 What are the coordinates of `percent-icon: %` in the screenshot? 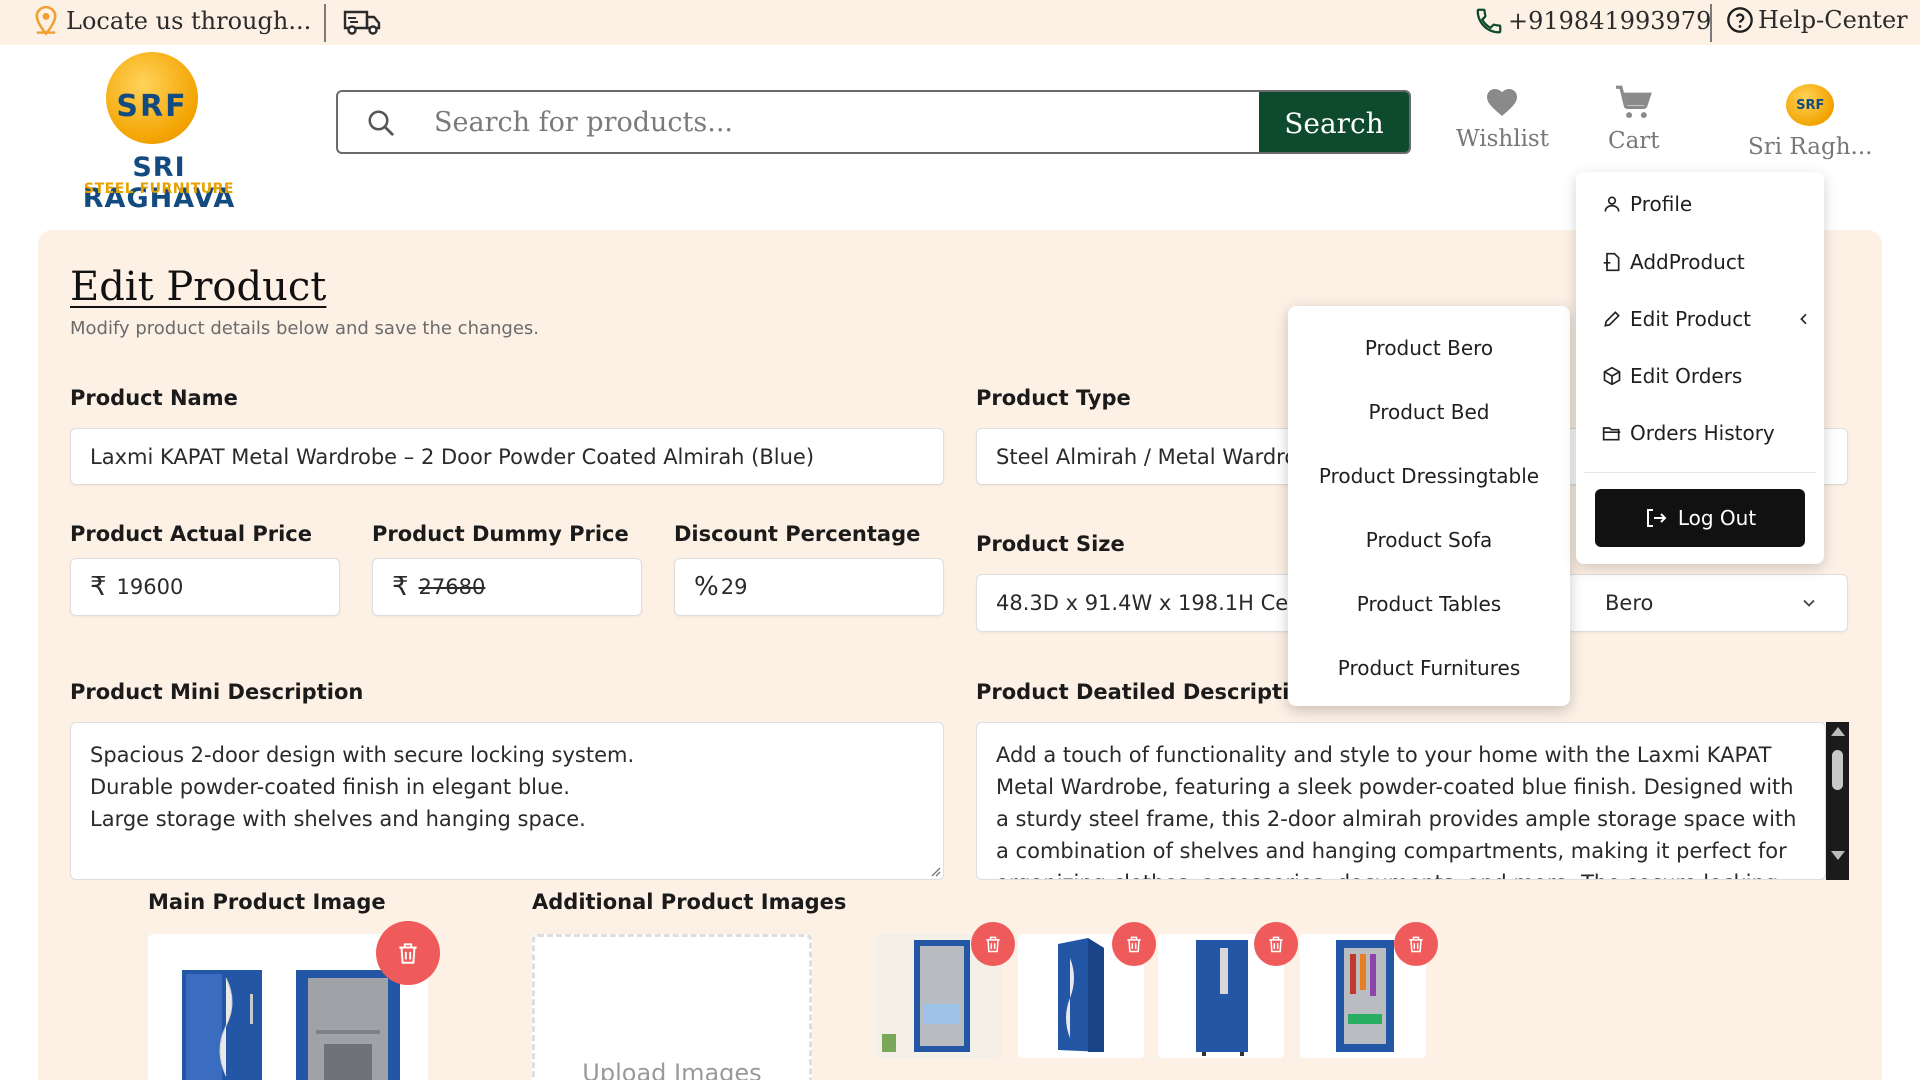 It's located at (706, 587).